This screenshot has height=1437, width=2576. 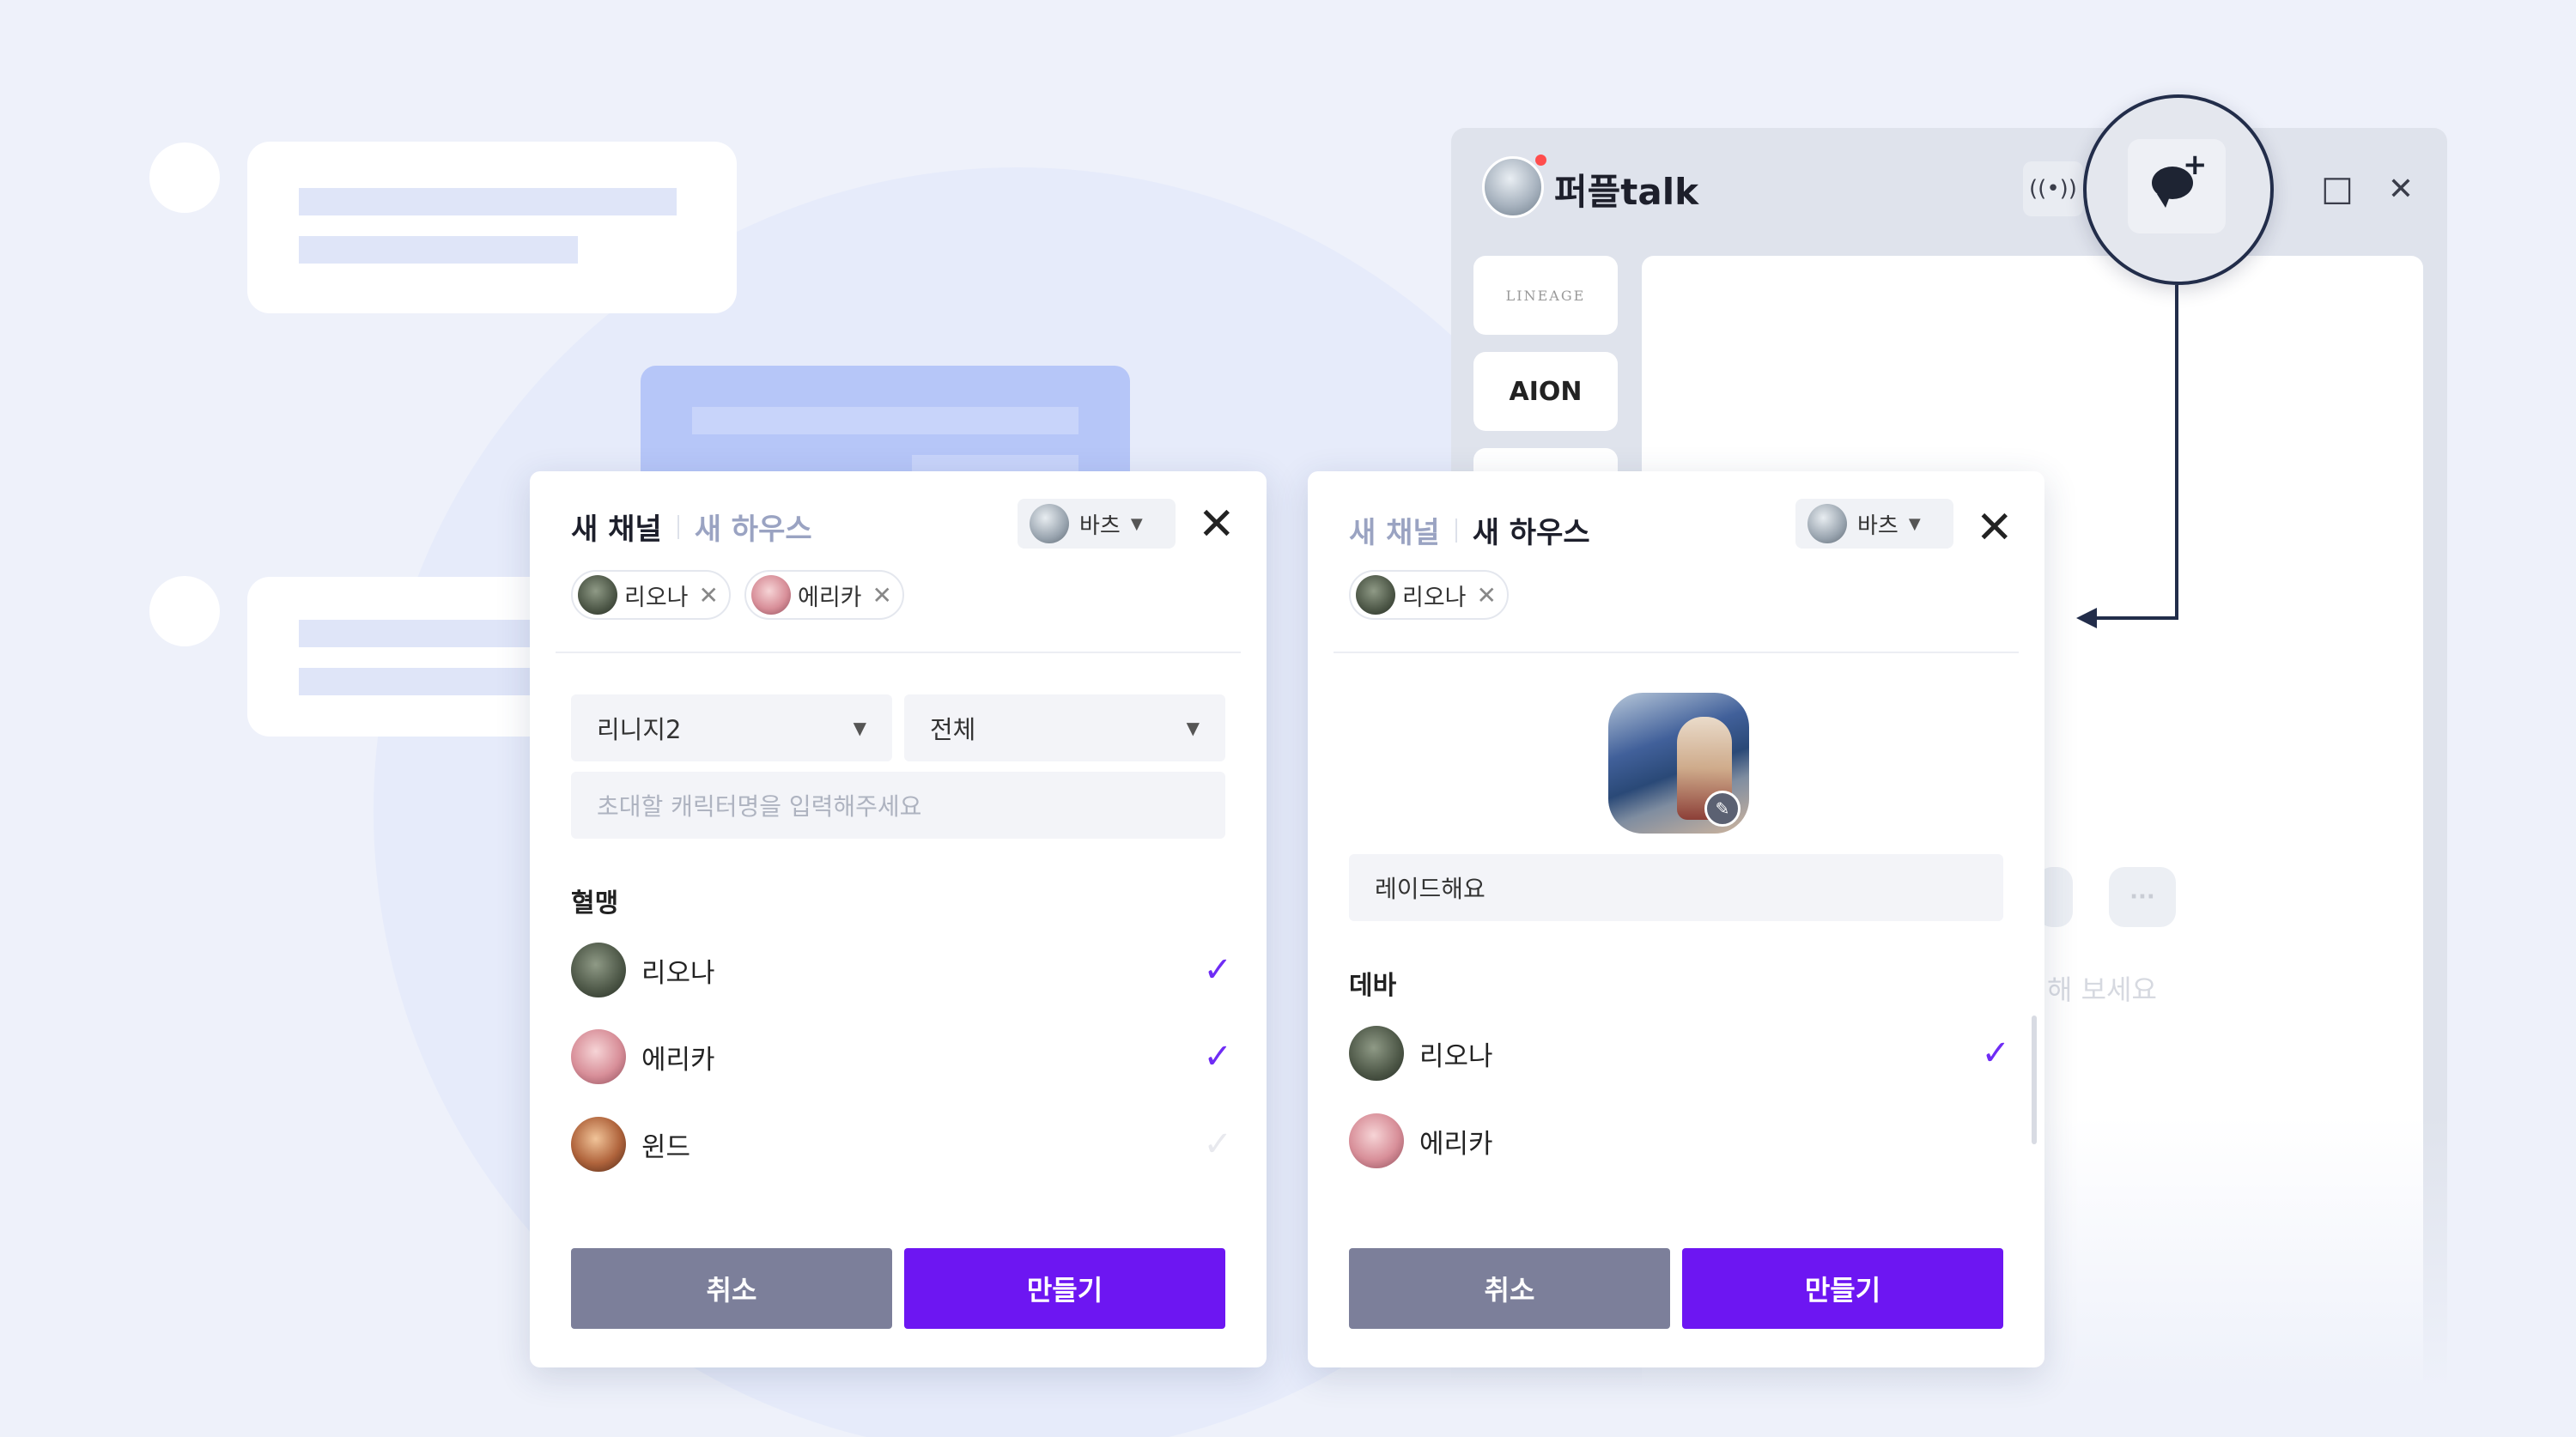 I want to click on list-item: 에리카, so click(x=1679, y=1140).